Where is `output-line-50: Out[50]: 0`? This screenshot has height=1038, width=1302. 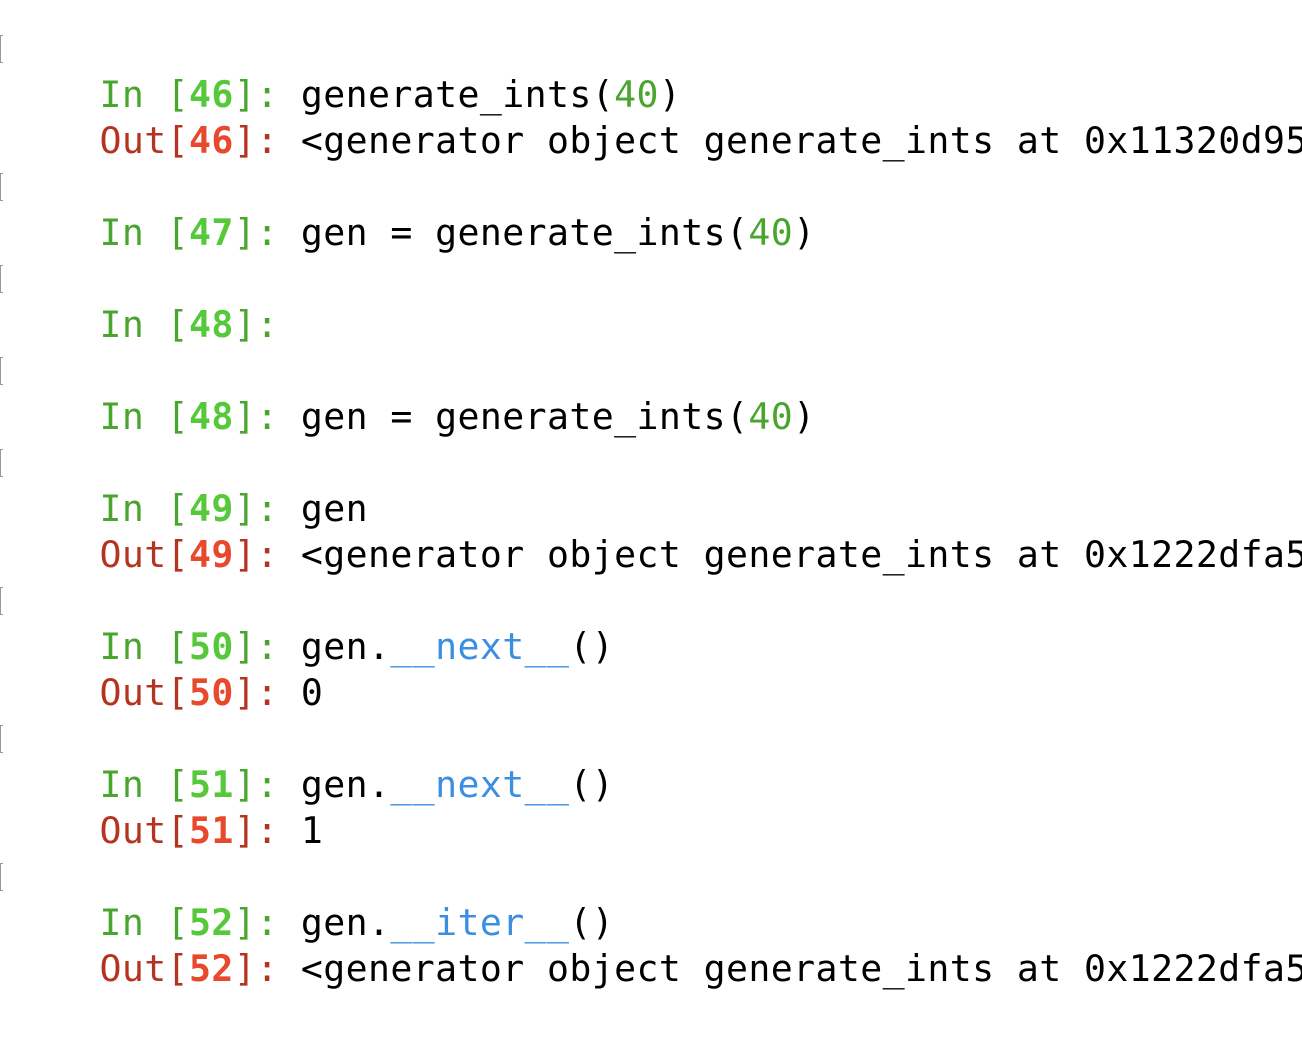
output-line-50: Out[50]: 0 is located at coordinates (651, 669).